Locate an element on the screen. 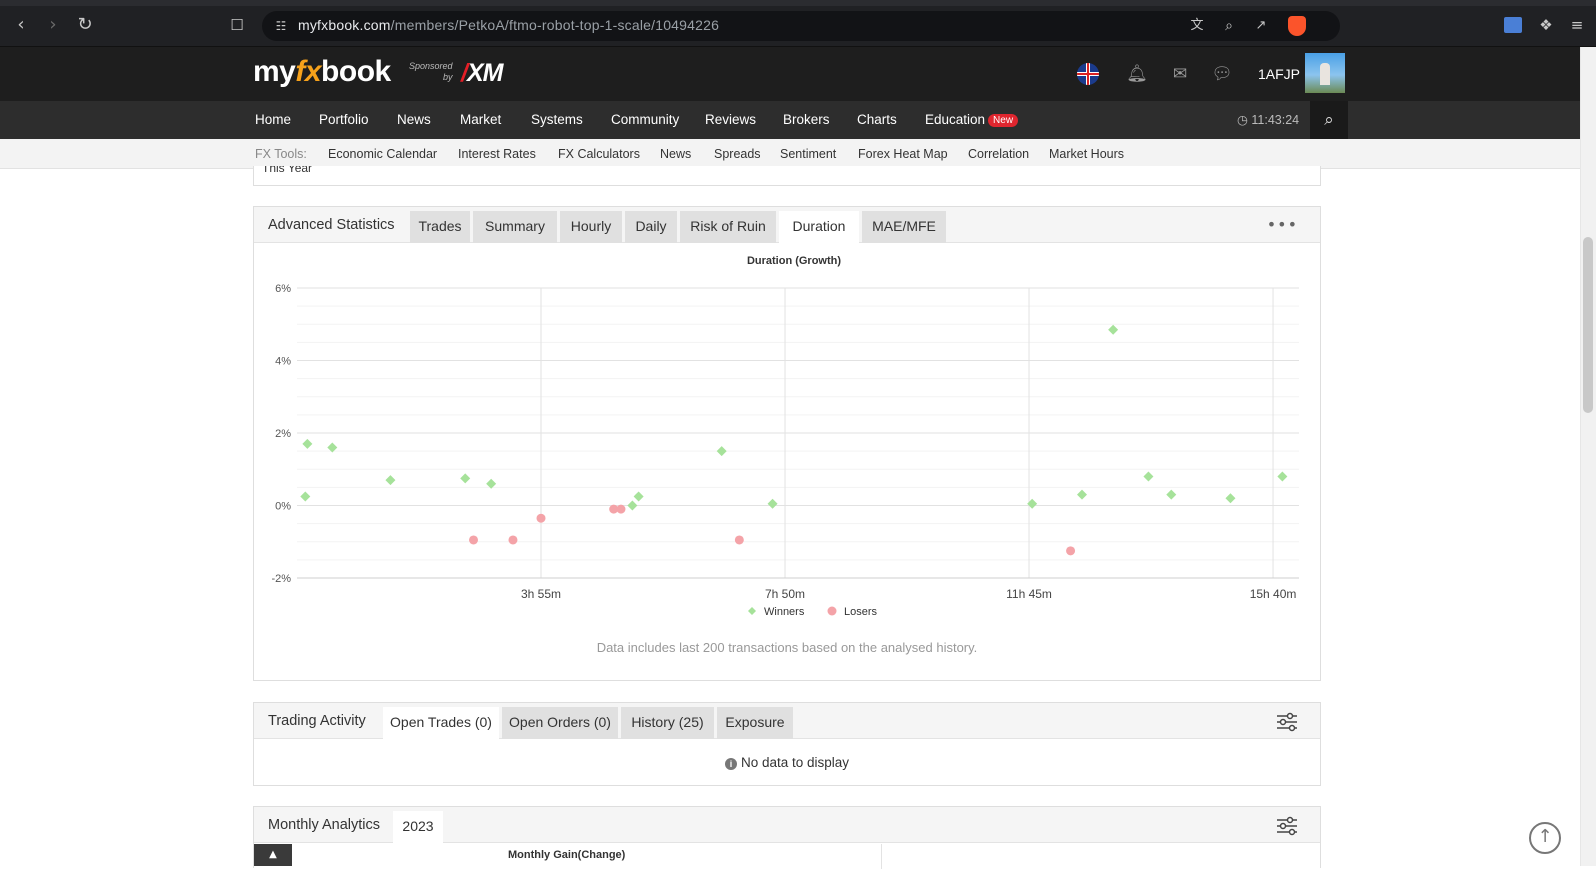 The height and width of the screenshot is (869, 1596). tool-economic-calendar: Economic Calendar is located at coordinates (382, 154).